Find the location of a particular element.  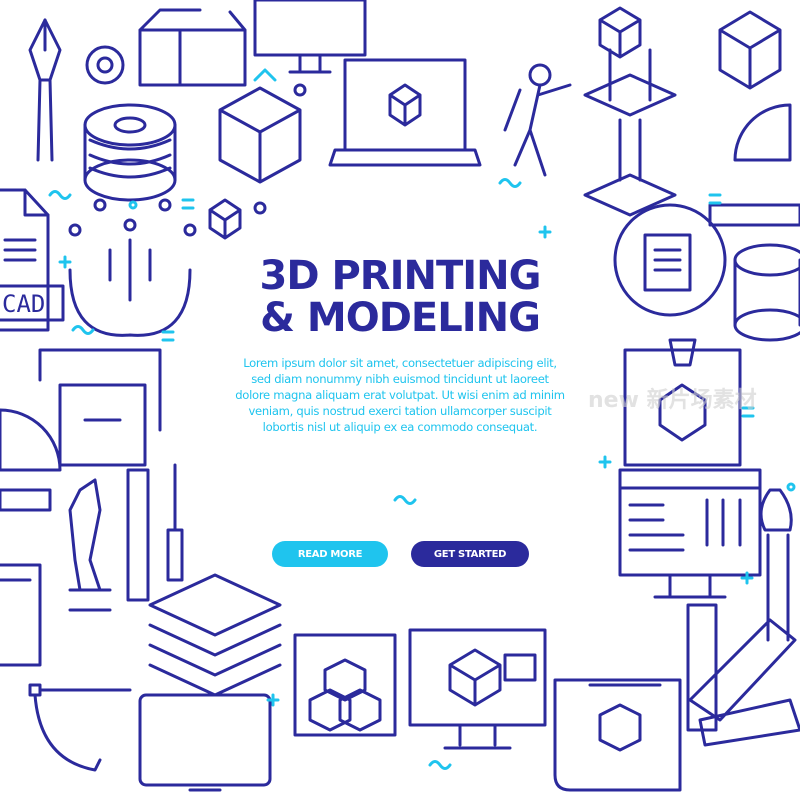

cad-label: CAD is located at coordinates (24, 304).